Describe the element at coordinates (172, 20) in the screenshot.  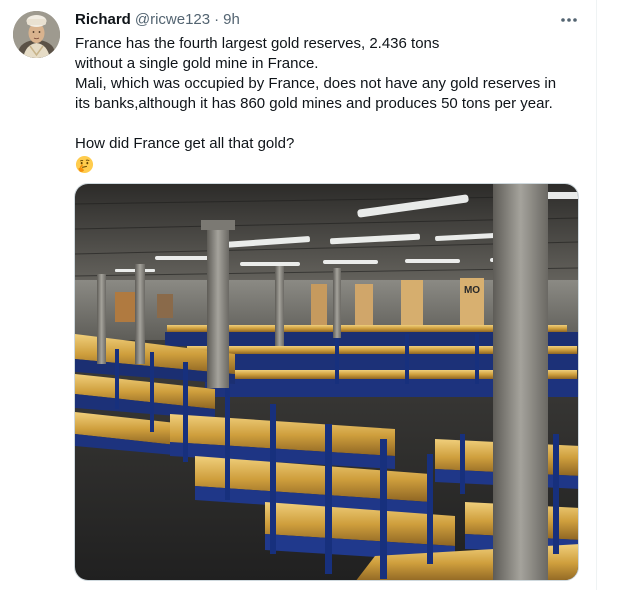
I see `user-handle: @ricwe123` at that location.